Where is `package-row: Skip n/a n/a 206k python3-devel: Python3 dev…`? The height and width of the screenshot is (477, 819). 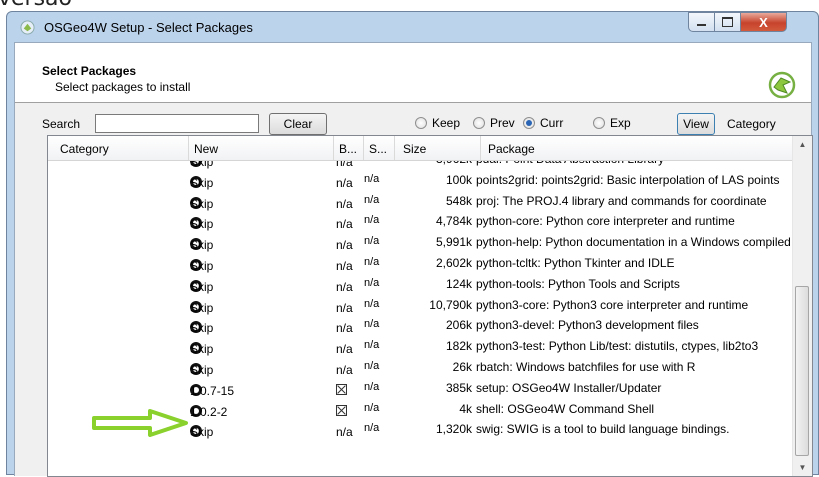 package-row: Skip n/a n/a 206k python3-devel: Python3 dev… is located at coordinates (422, 325).